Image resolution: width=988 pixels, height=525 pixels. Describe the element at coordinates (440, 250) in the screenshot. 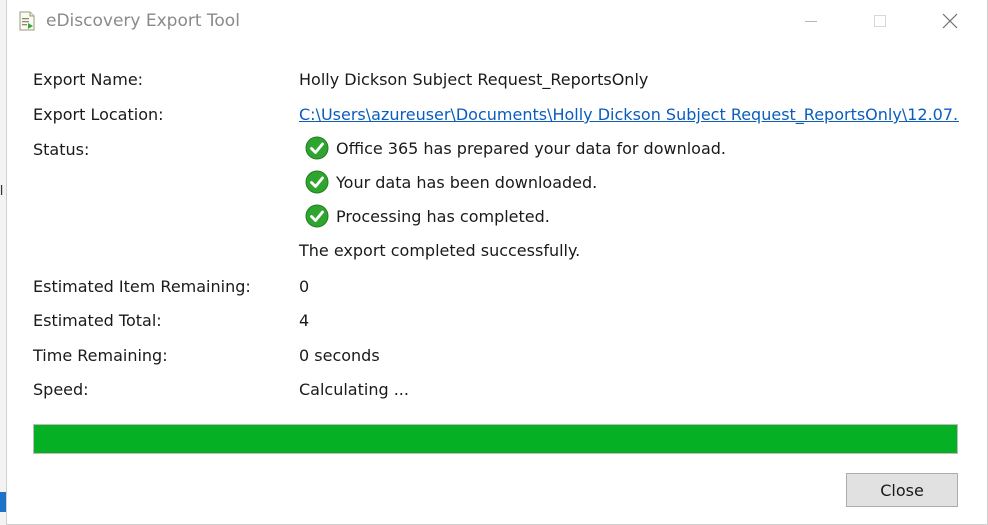

I see `status-summary: The export completed successfully.` at that location.